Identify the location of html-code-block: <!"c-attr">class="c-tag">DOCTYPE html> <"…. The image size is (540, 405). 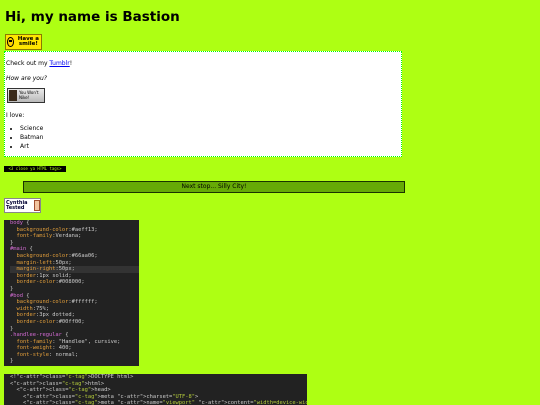
(155, 389).